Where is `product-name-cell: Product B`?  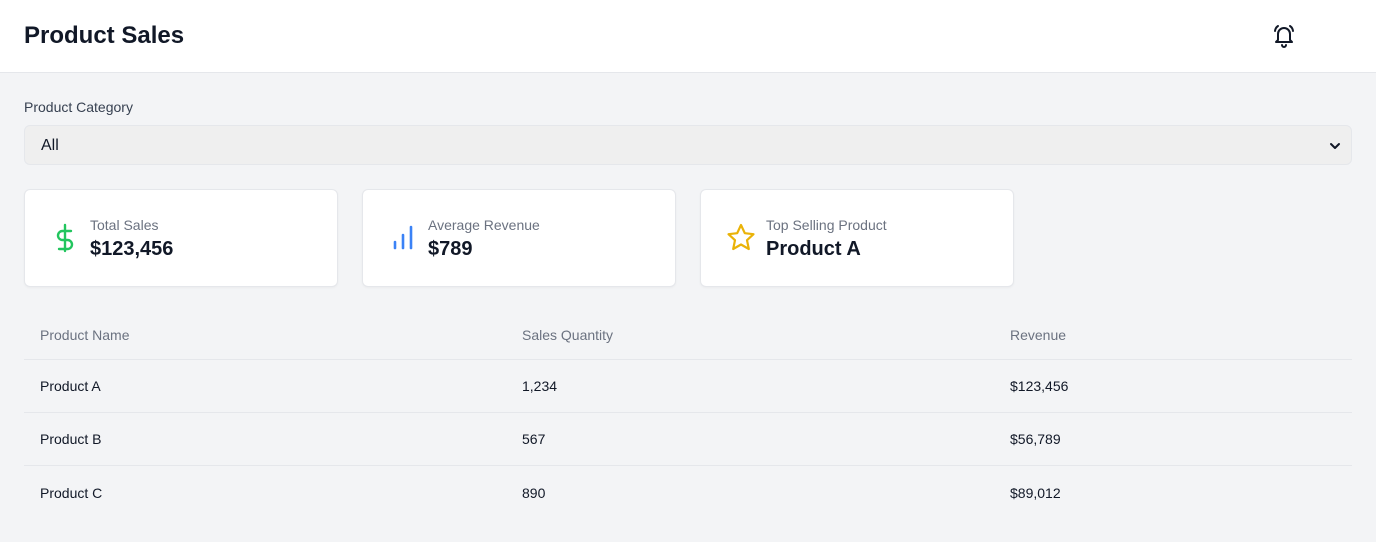
product-name-cell: Product B is located at coordinates (71, 439).